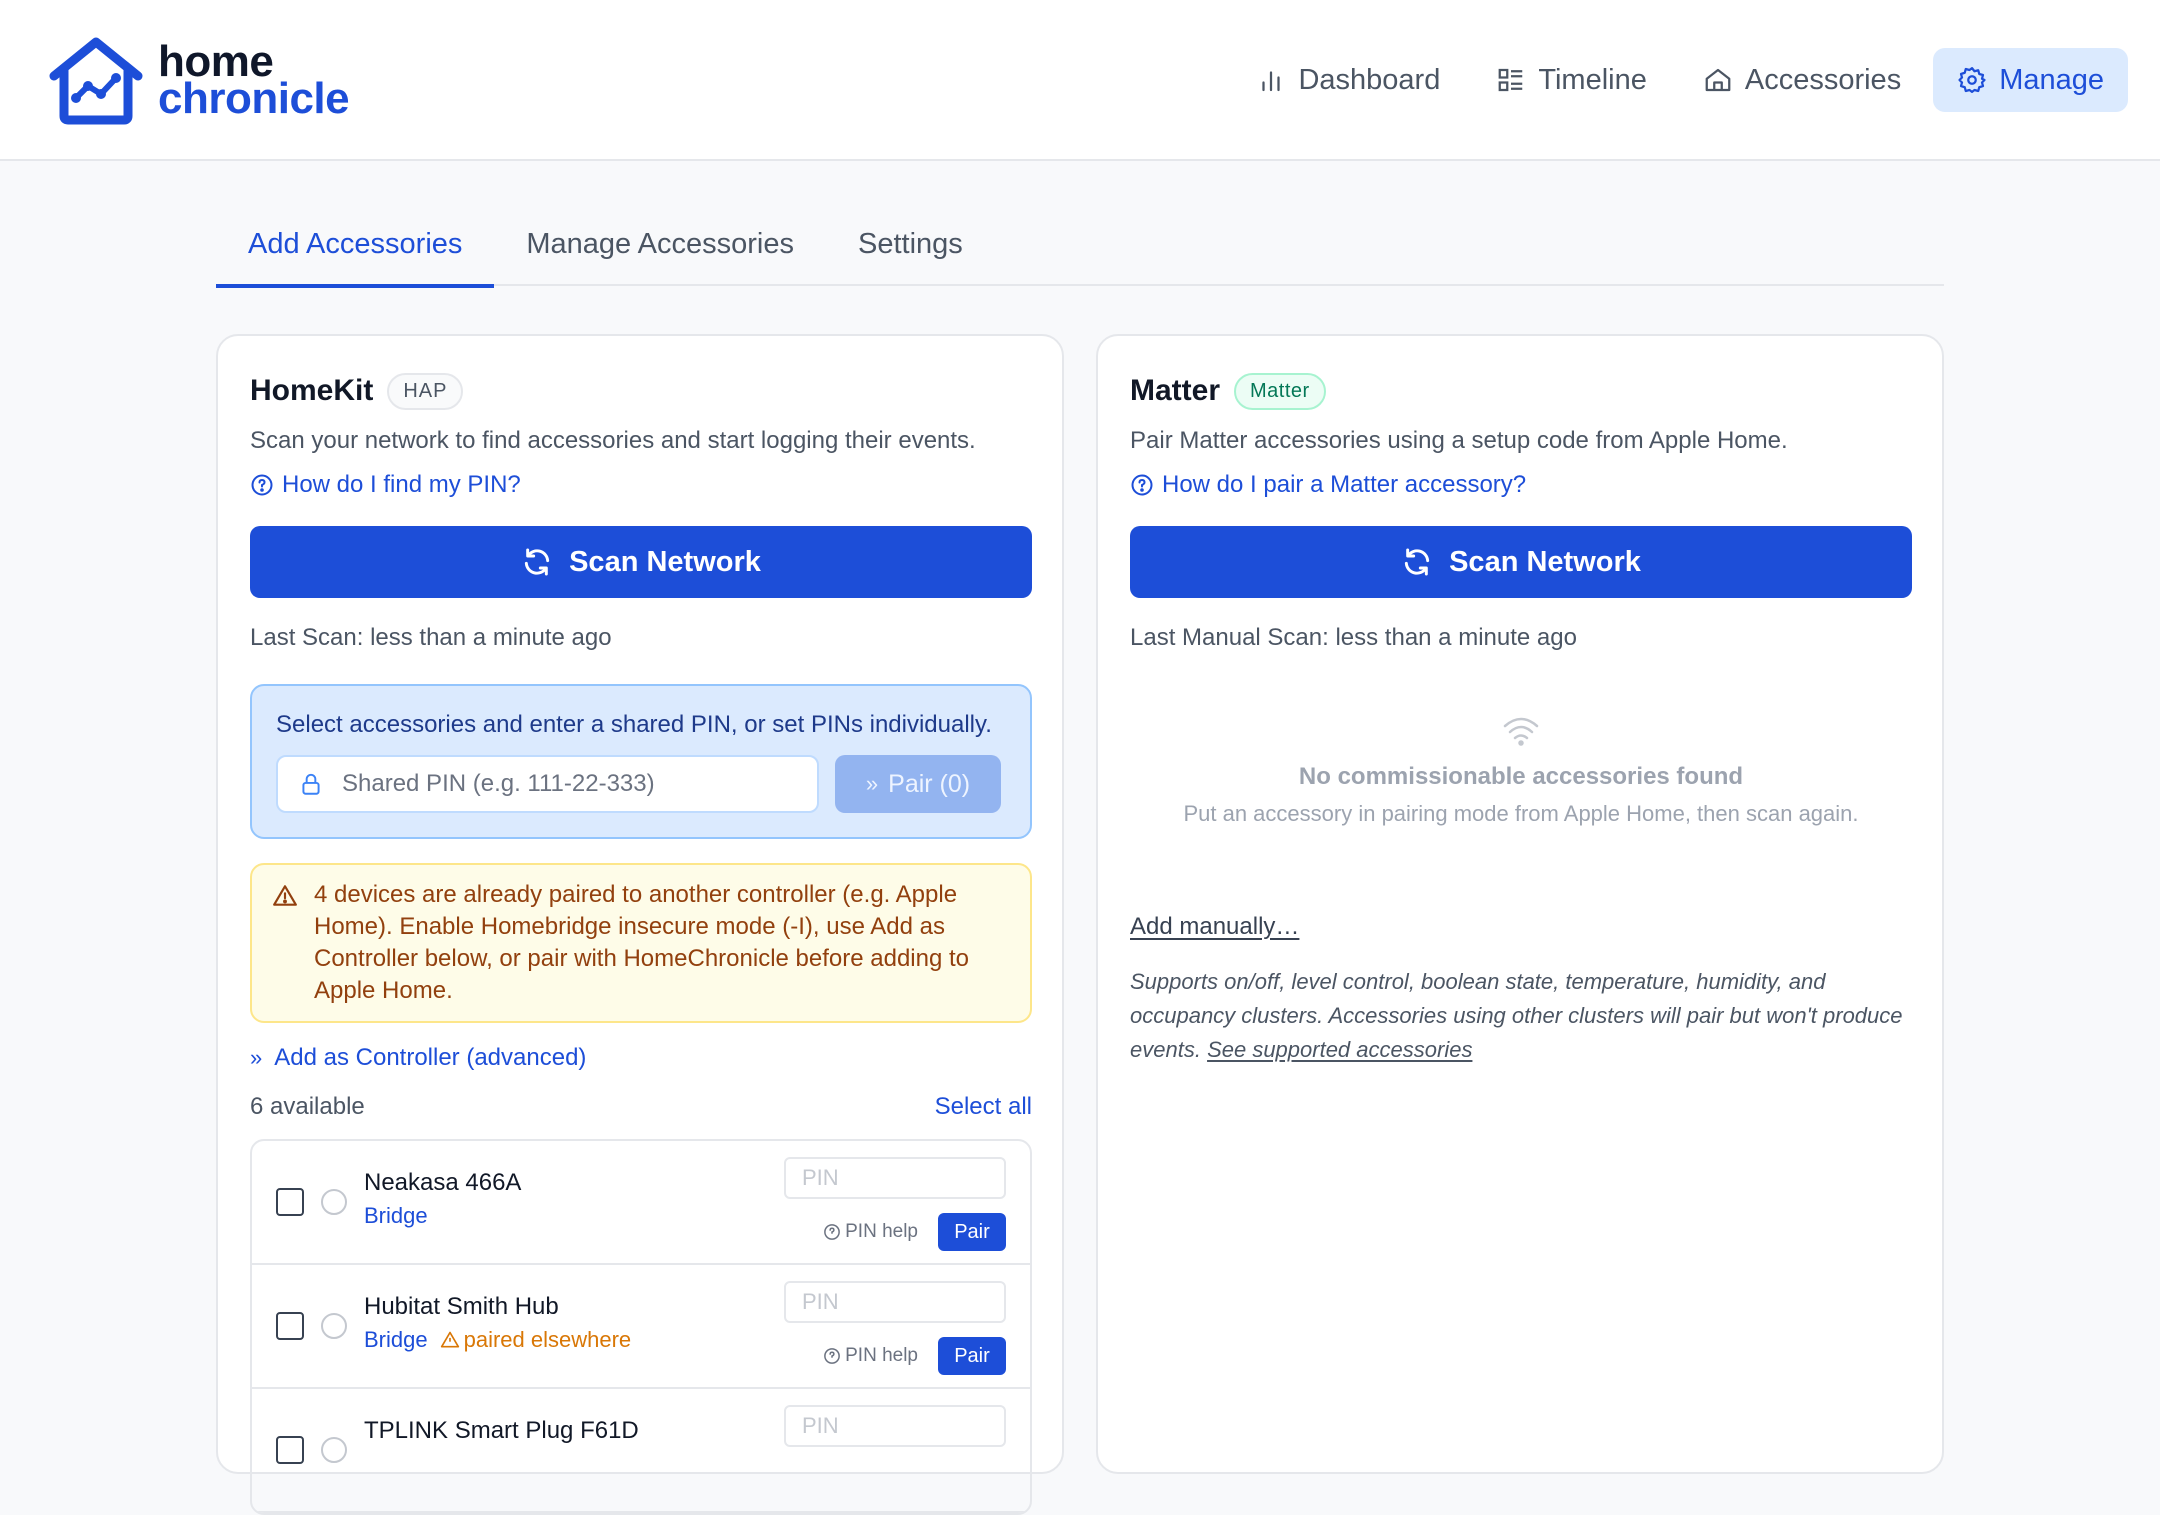 This screenshot has width=2160, height=1515. What do you see at coordinates (660, 252) in the screenshot?
I see `tab-manage-accessories: Manage Accessories` at bounding box center [660, 252].